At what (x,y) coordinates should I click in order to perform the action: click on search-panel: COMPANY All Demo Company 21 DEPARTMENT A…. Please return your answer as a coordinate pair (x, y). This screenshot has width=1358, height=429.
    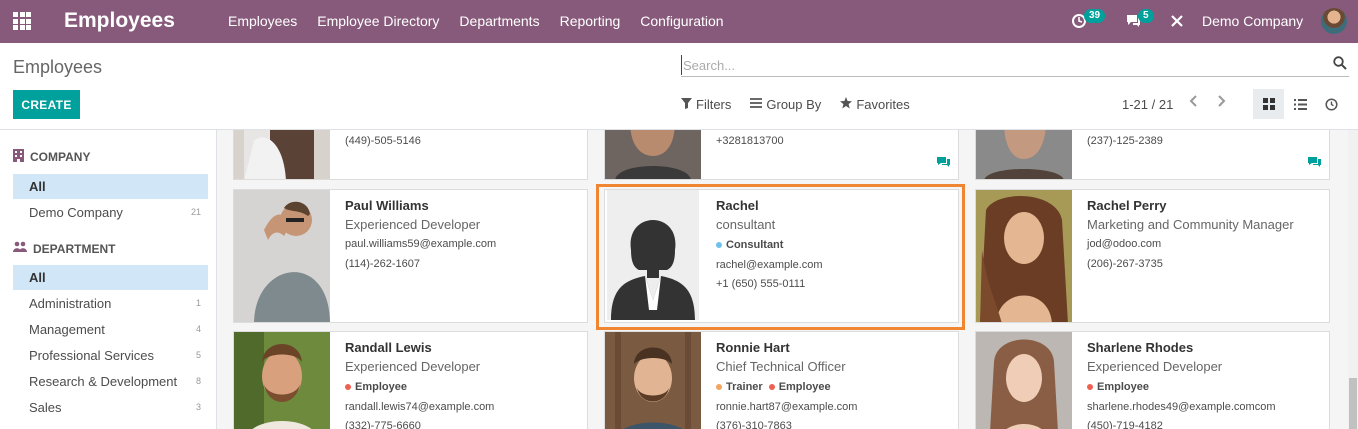
    Looking at the image, I should click on (108, 279).